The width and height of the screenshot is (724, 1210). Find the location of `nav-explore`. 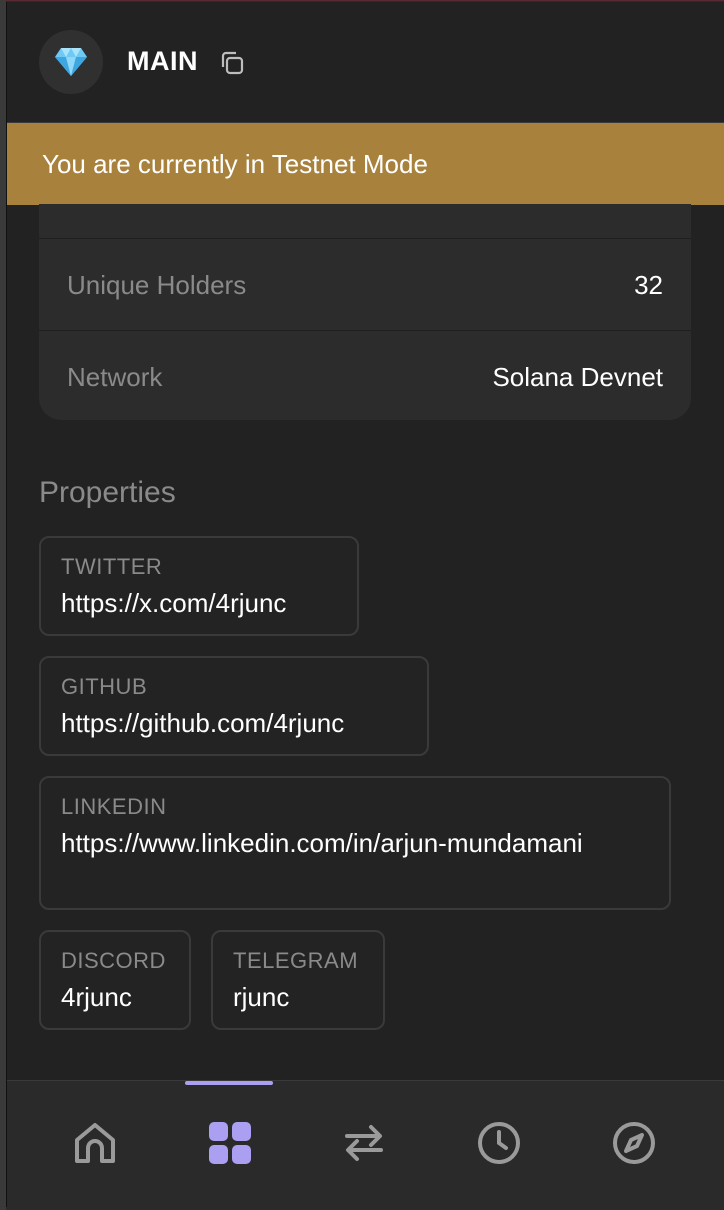

nav-explore is located at coordinates (634, 1143).